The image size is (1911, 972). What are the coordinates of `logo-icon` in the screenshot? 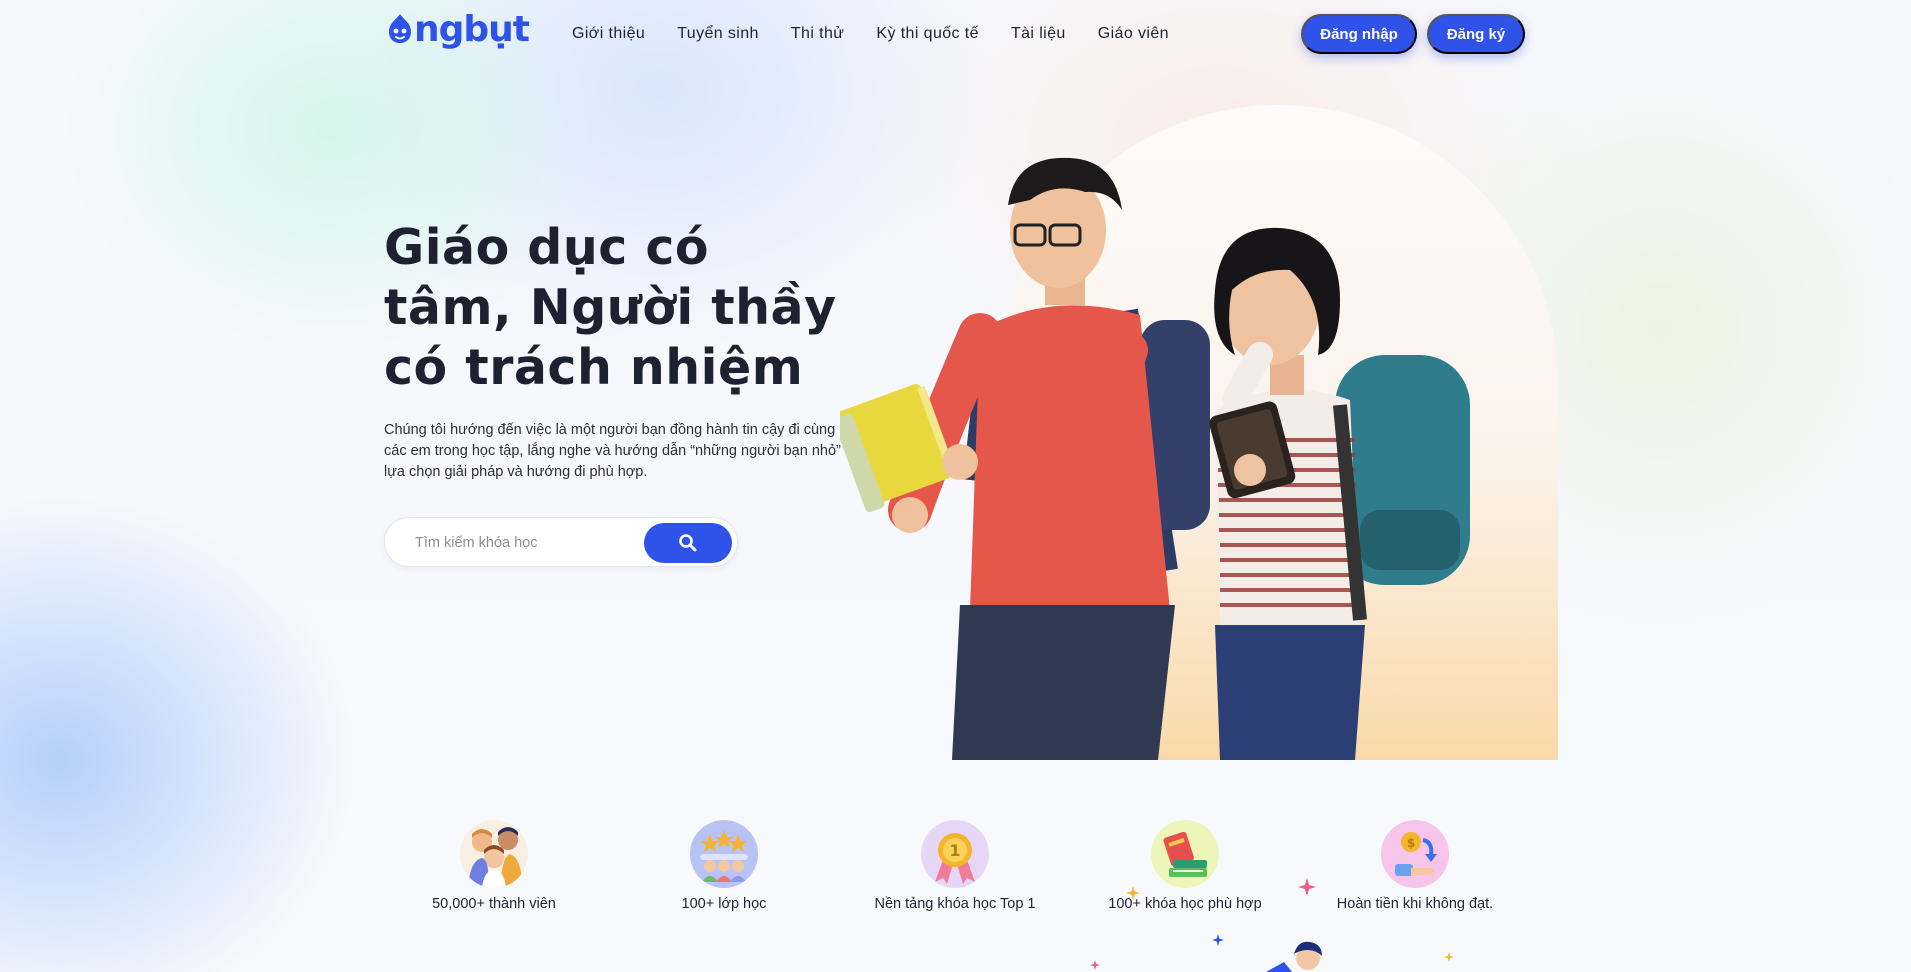 It's located at (400, 28).